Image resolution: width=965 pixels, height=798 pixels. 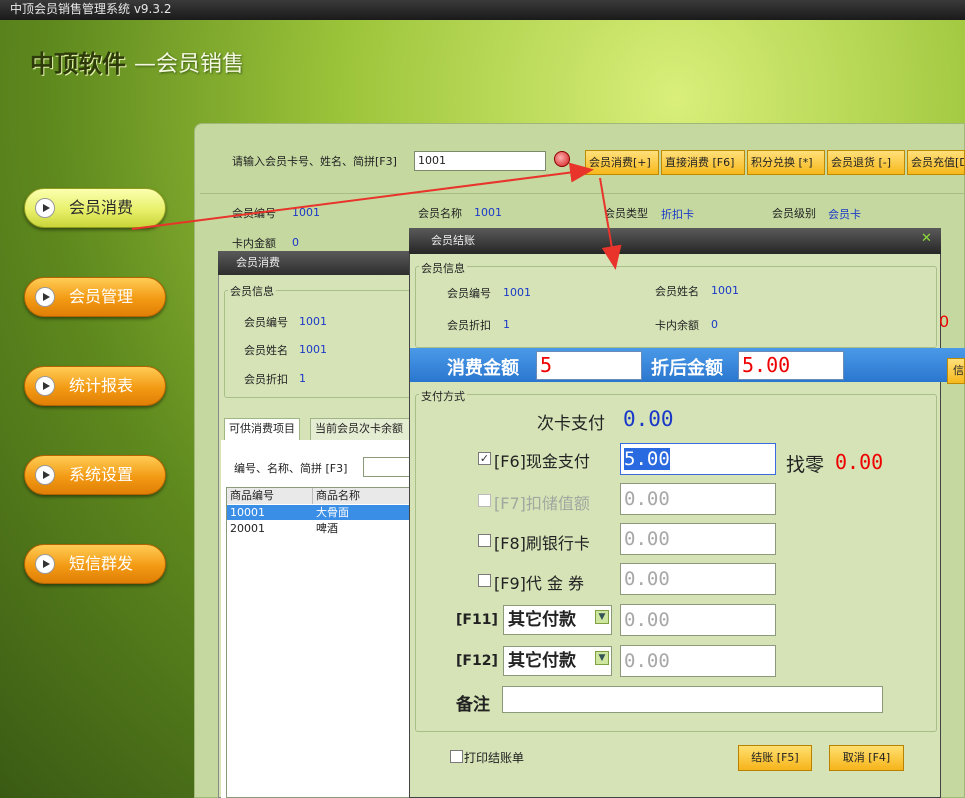 What do you see at coordinates (480, 161) in the screenshot?
I see `search-input: 1001` at bounding box center [480, 161].